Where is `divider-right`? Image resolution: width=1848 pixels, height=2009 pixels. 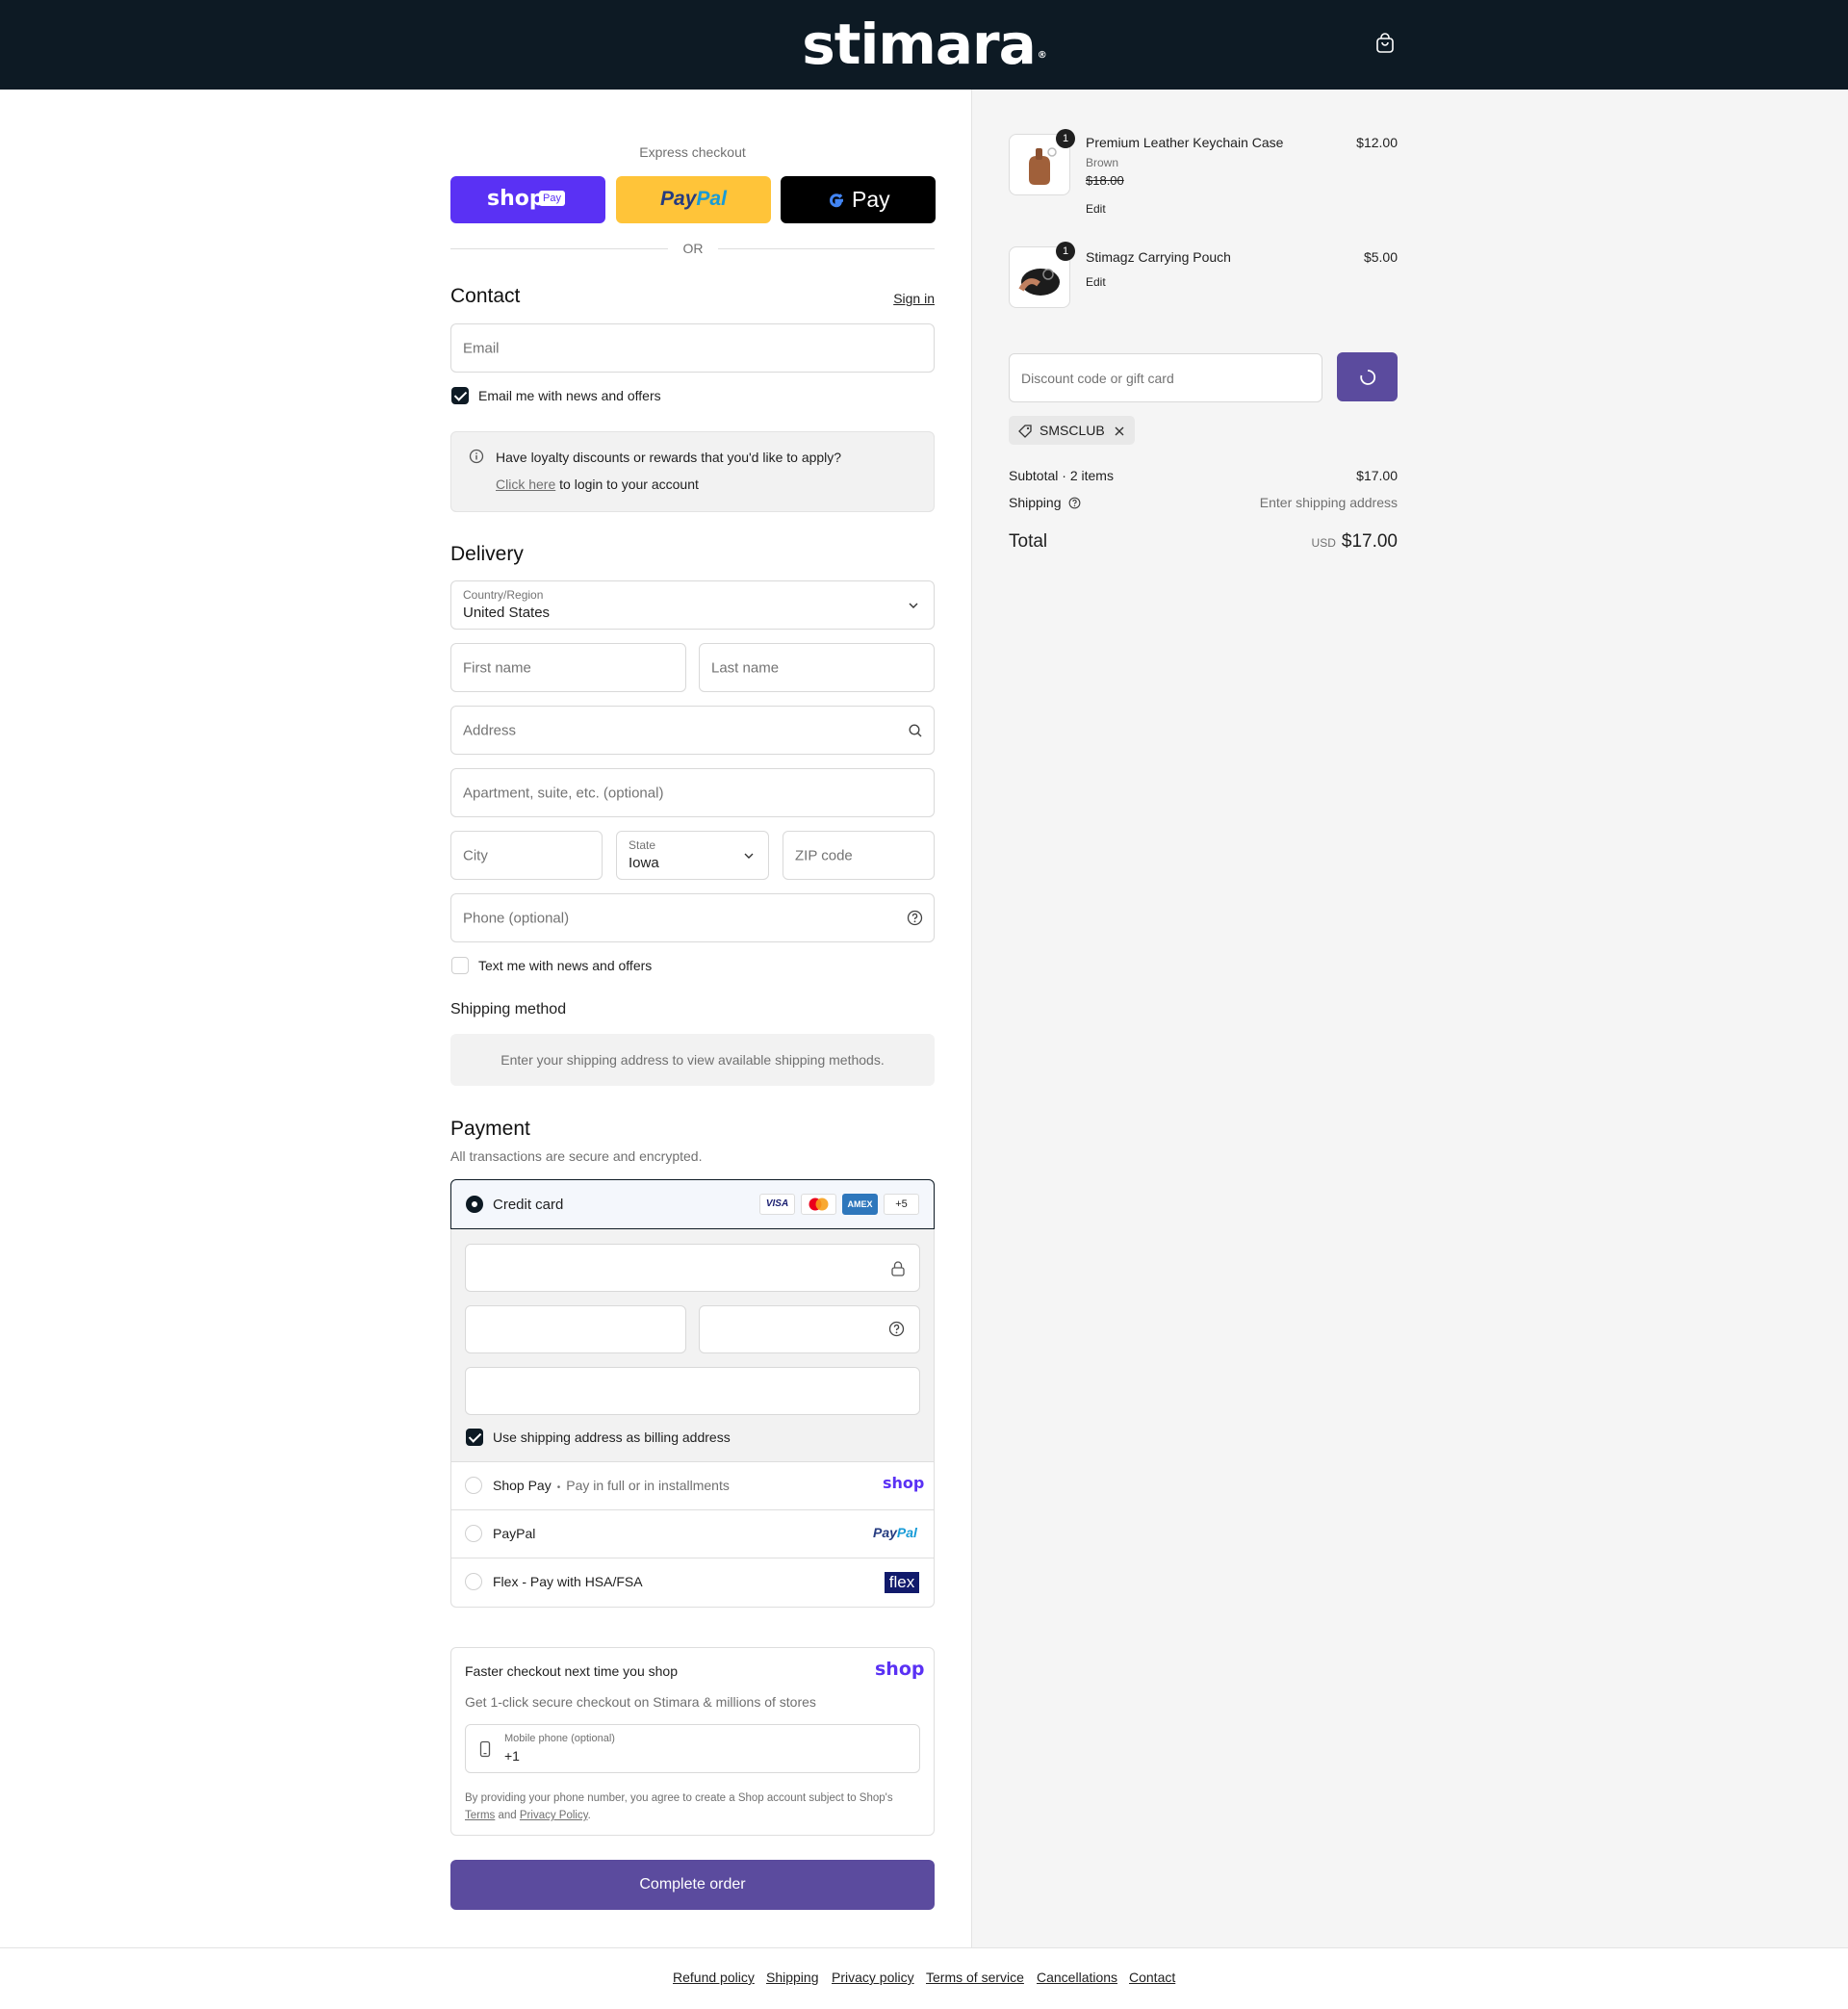
divider-right is located at coordinates (826, 248).